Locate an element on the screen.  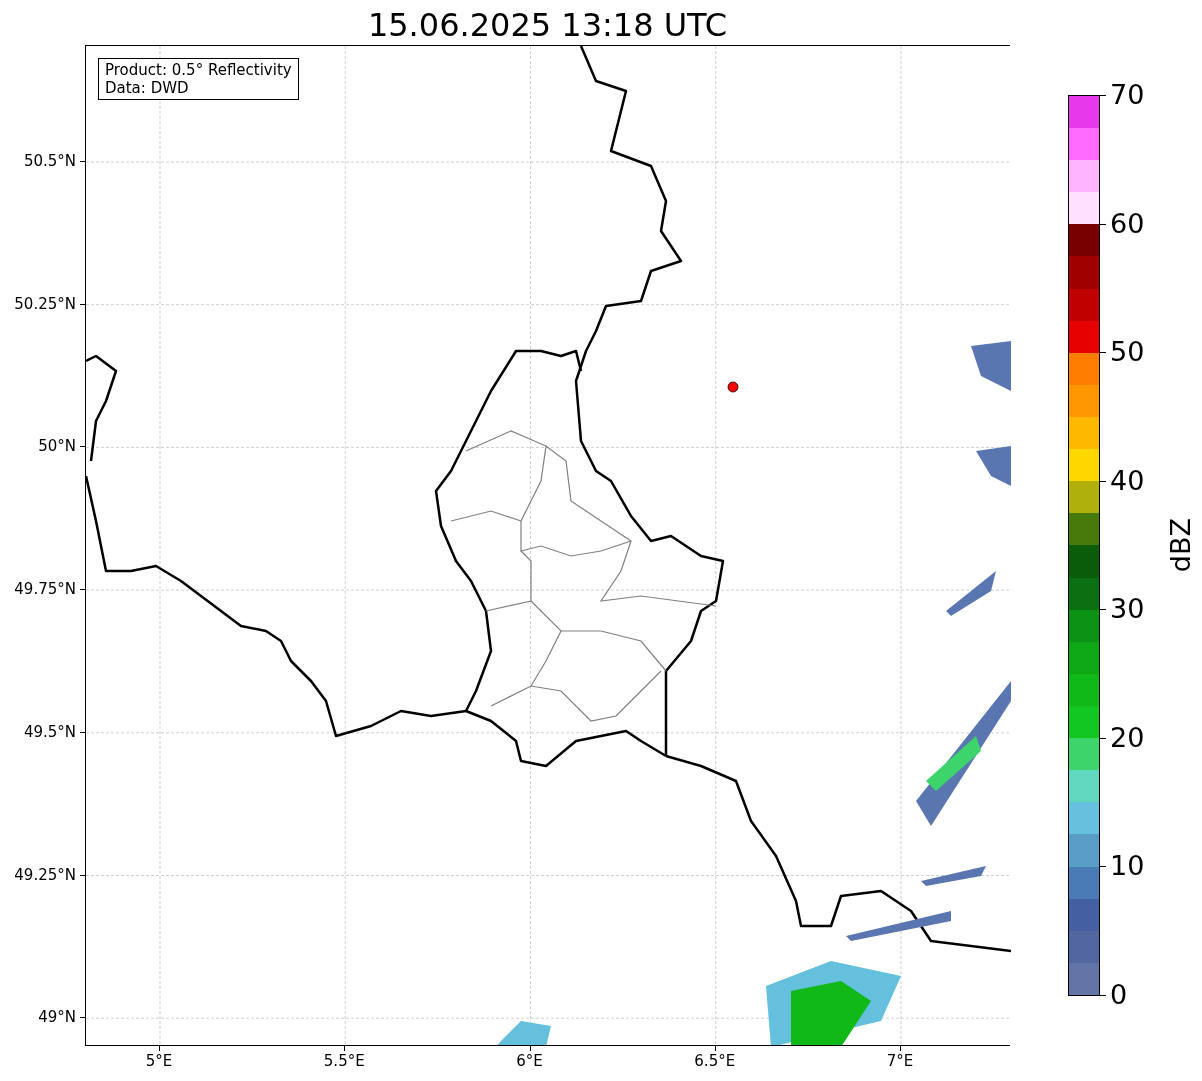
info-text: Data: DWD is located at coordinates (147, 88).